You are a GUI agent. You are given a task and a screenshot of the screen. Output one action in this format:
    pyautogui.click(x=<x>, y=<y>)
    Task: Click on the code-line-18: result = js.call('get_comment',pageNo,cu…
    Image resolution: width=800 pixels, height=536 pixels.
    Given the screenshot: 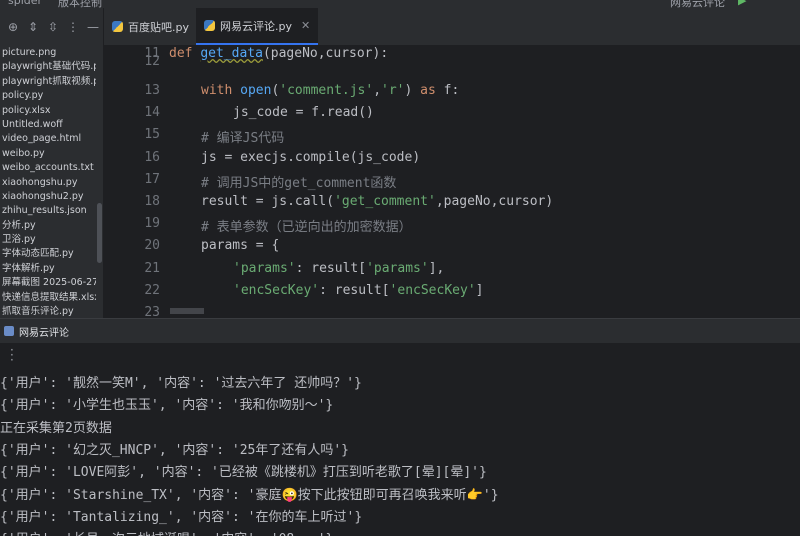 What is the action you would take?
    pyautogui.click(x=377, y=201)
    